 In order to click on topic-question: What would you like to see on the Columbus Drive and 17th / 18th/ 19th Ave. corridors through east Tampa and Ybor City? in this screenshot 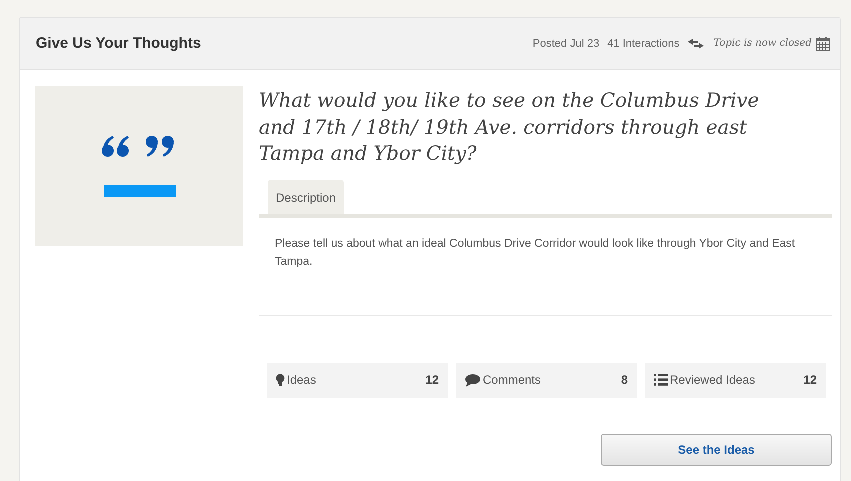, I will do `click(509, 127)`.